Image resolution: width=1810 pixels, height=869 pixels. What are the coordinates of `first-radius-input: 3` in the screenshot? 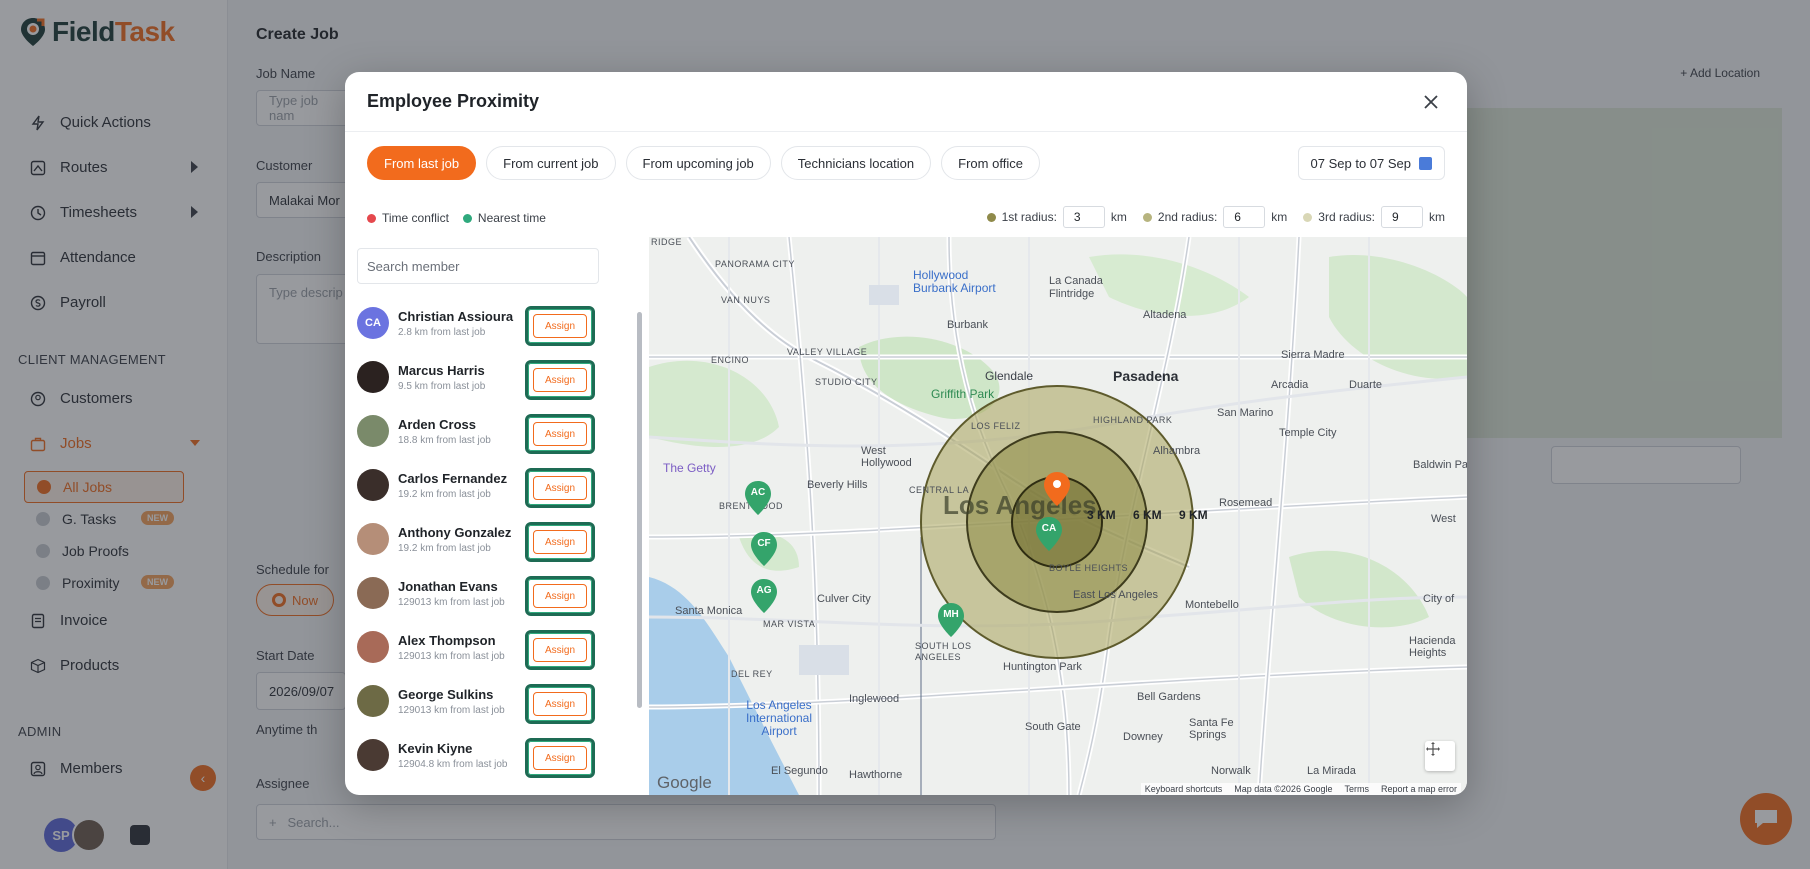 It's located at (1083, 217).